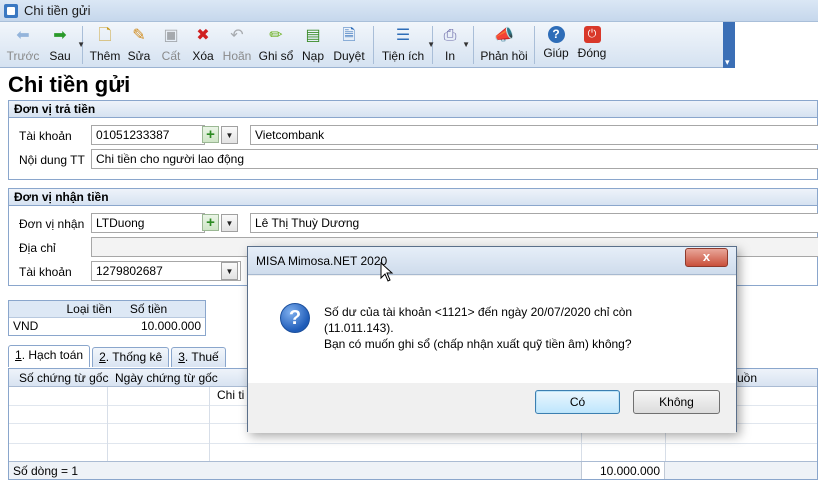 Image resolution: width=818 pixels, height=480 pixels. I want to click on payee-account-label: Tài khoản, so click(45, 272).